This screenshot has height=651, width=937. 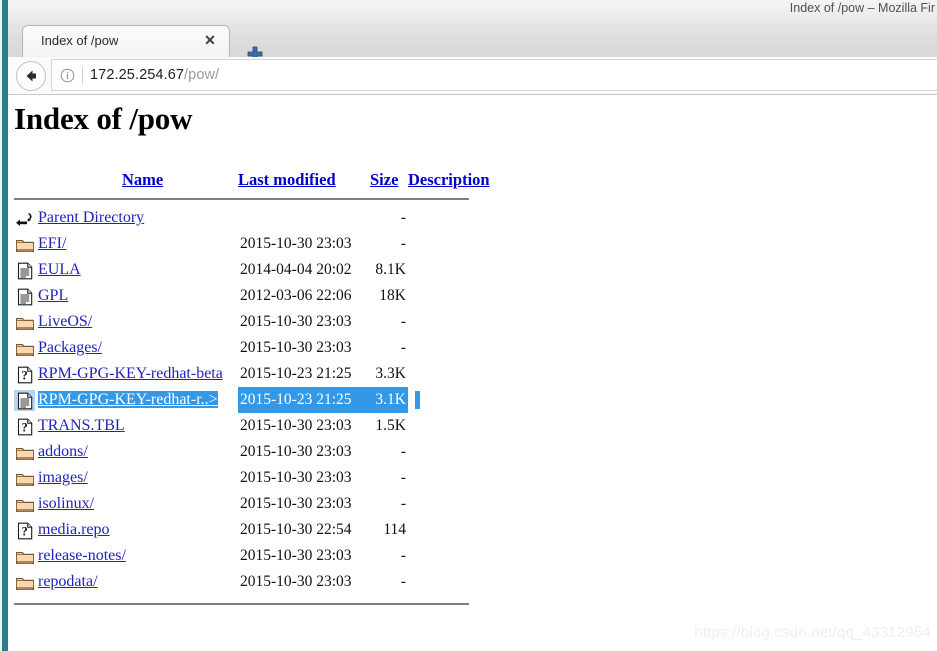 I want to click on row-name-cell: RPM-GPG-KEY-redhat-r..>, so click(x=138, y=400).